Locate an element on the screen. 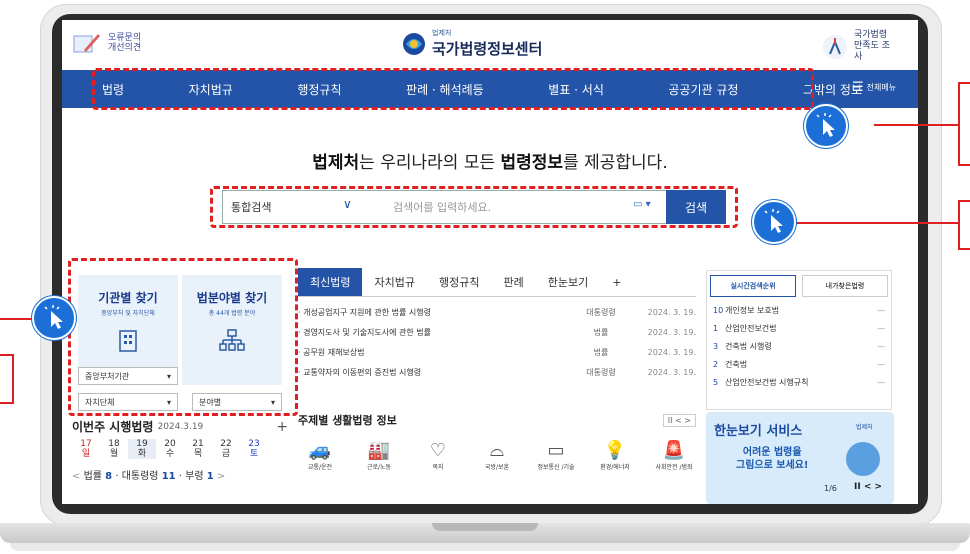  life-item-label: 교통/운전 is located at coordinates (320, 467).